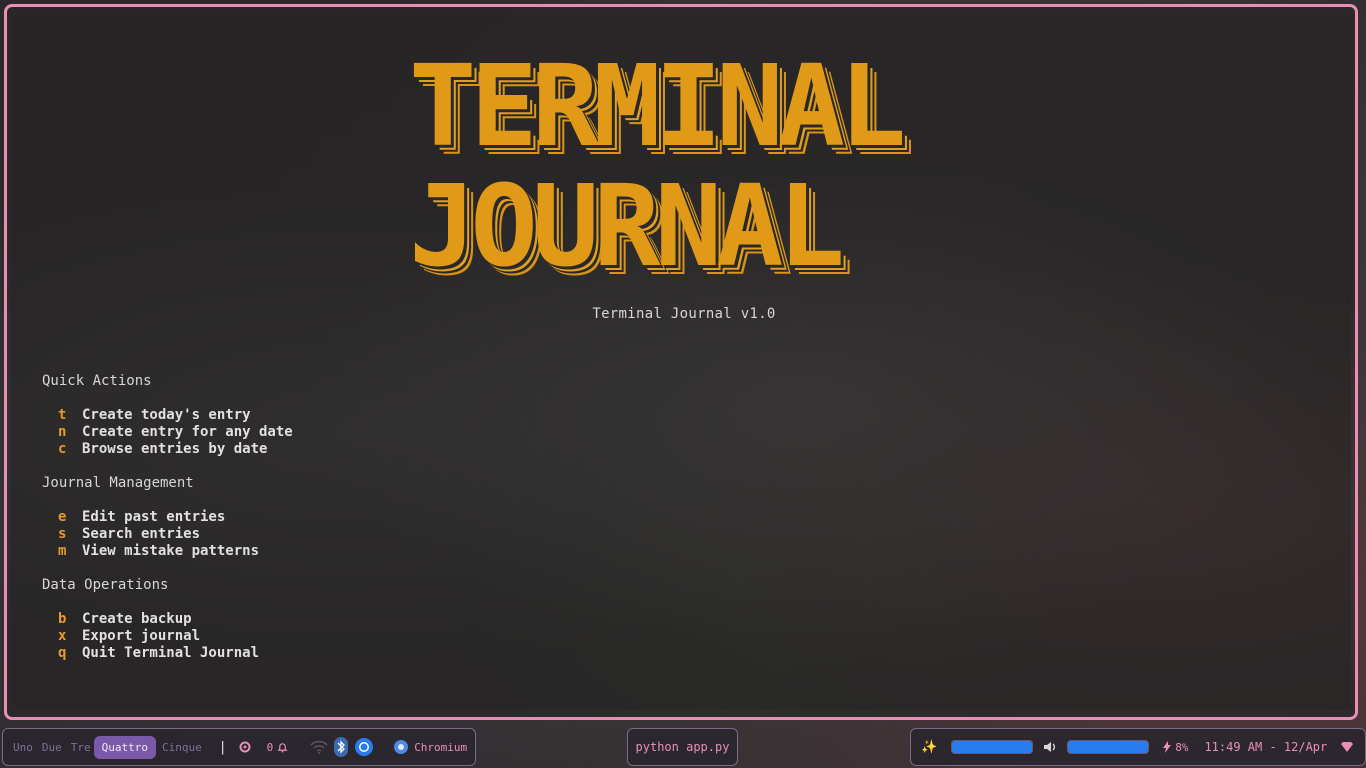 The height and width of the screenshot is (768, 1366). I want to click on menu-label: Search entries, so click(141, 534).